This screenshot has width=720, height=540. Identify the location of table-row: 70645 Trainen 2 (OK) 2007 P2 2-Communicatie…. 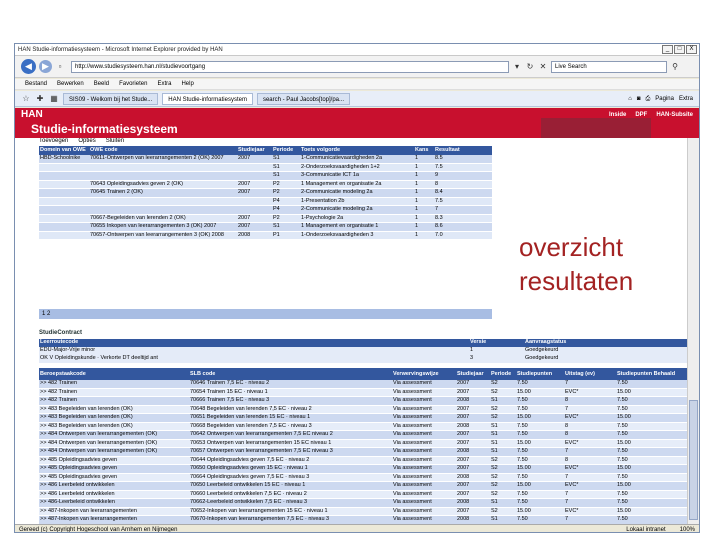
(265, 193).